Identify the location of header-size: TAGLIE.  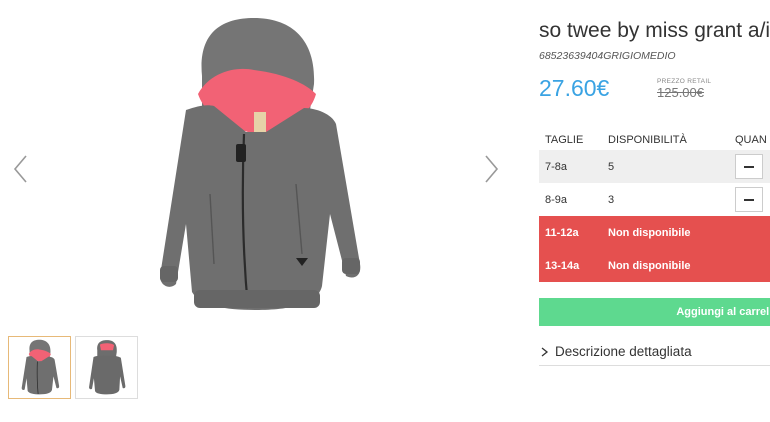
(564, 140).